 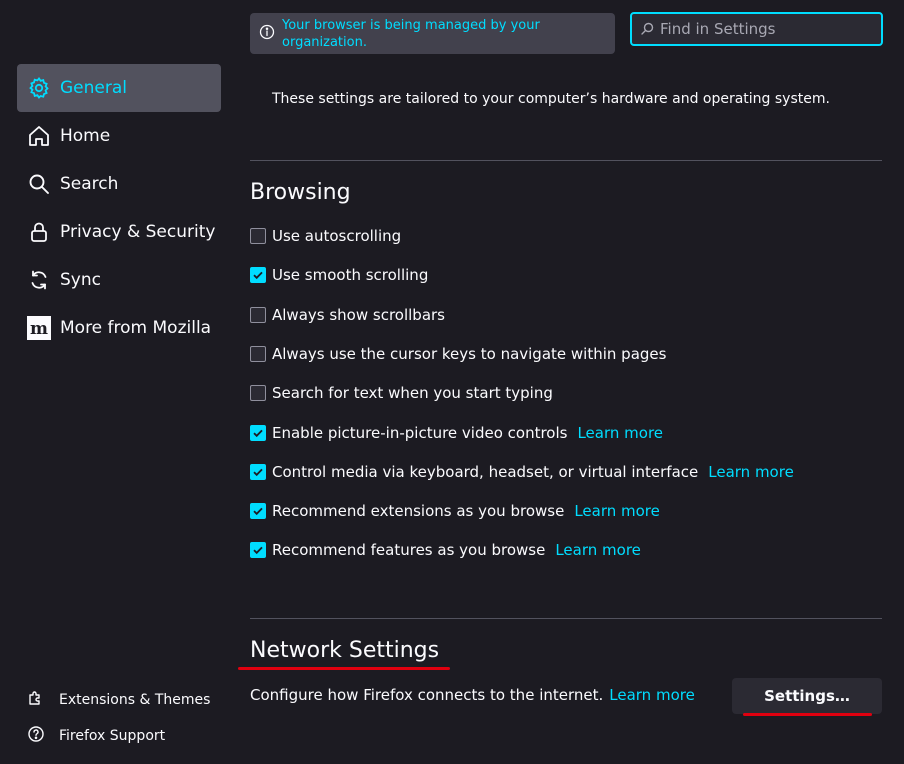 I want to click on option-smooth-scrolling: Use smooth scrolling, so click(x=339, y=275).